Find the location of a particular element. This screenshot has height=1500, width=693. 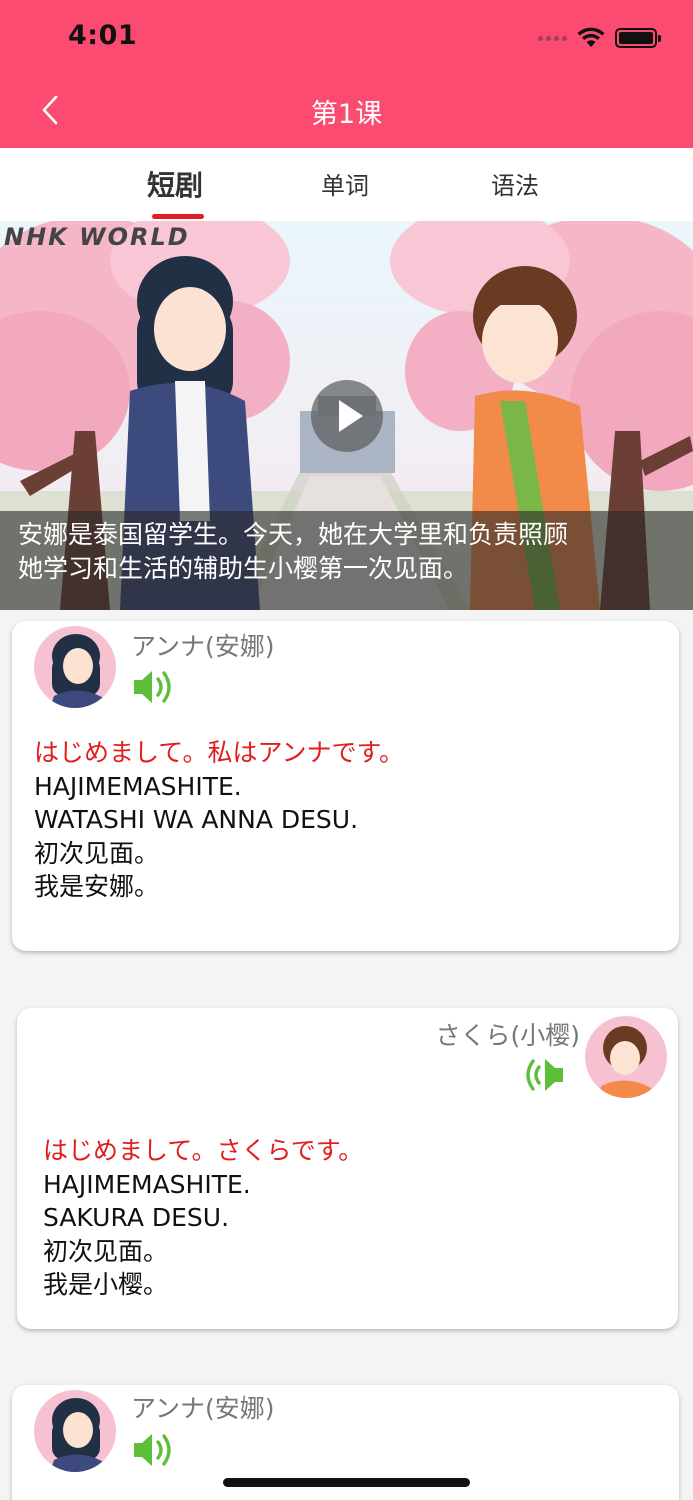

page-title: 第1课 is located at coordinates (346, 114).